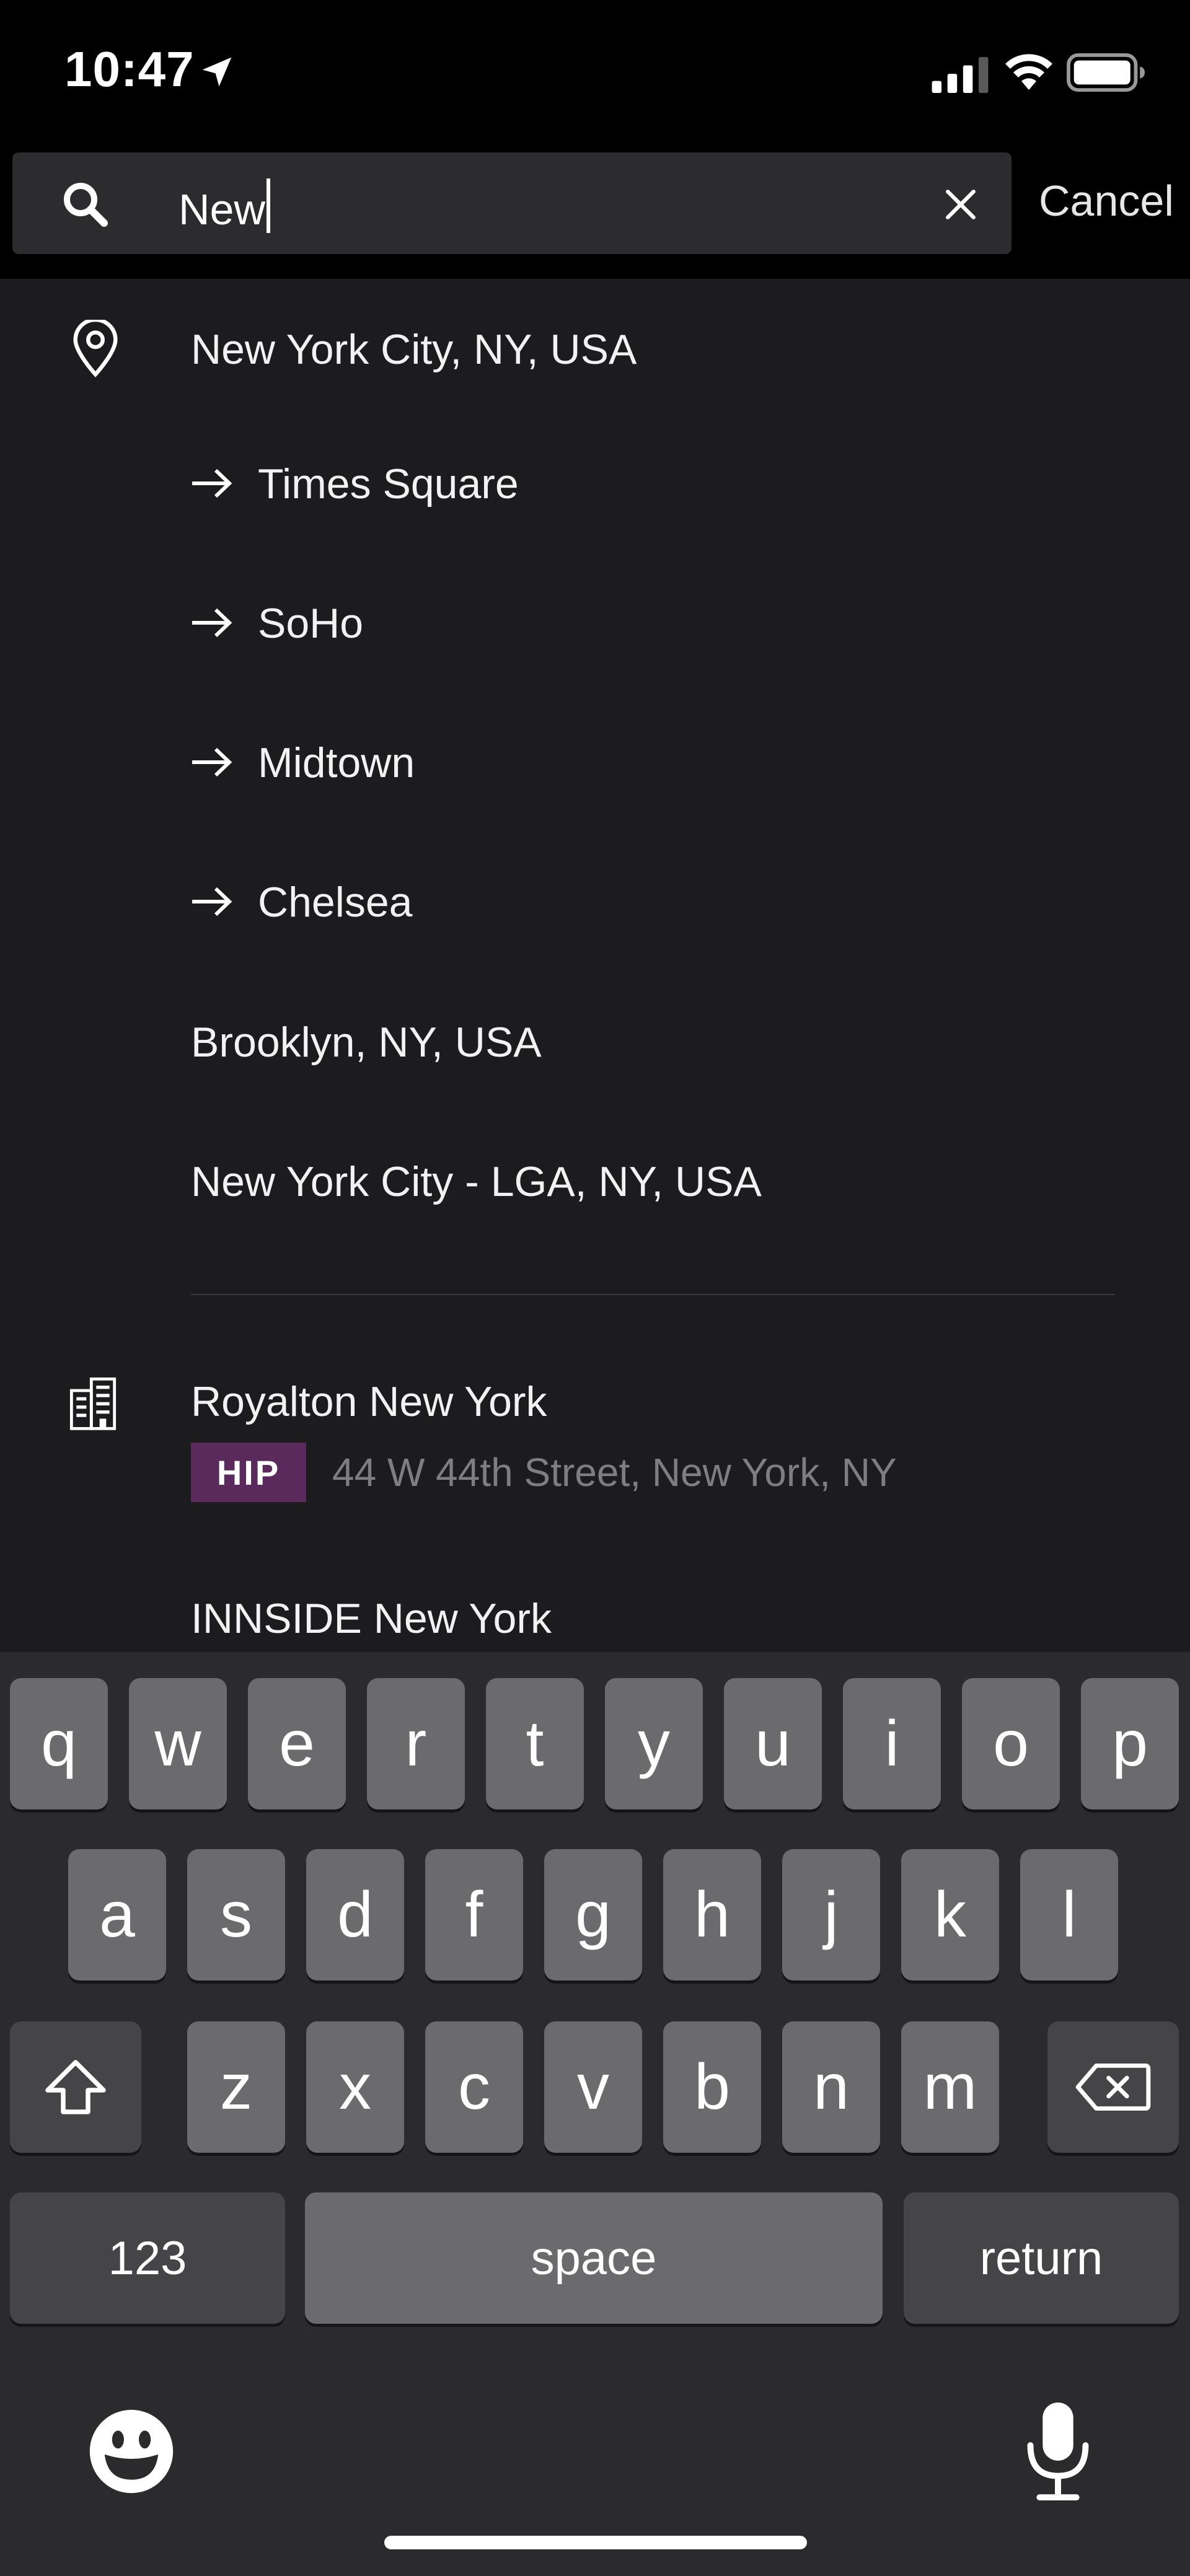  I want to click on search-input: New, so click(511, 203).